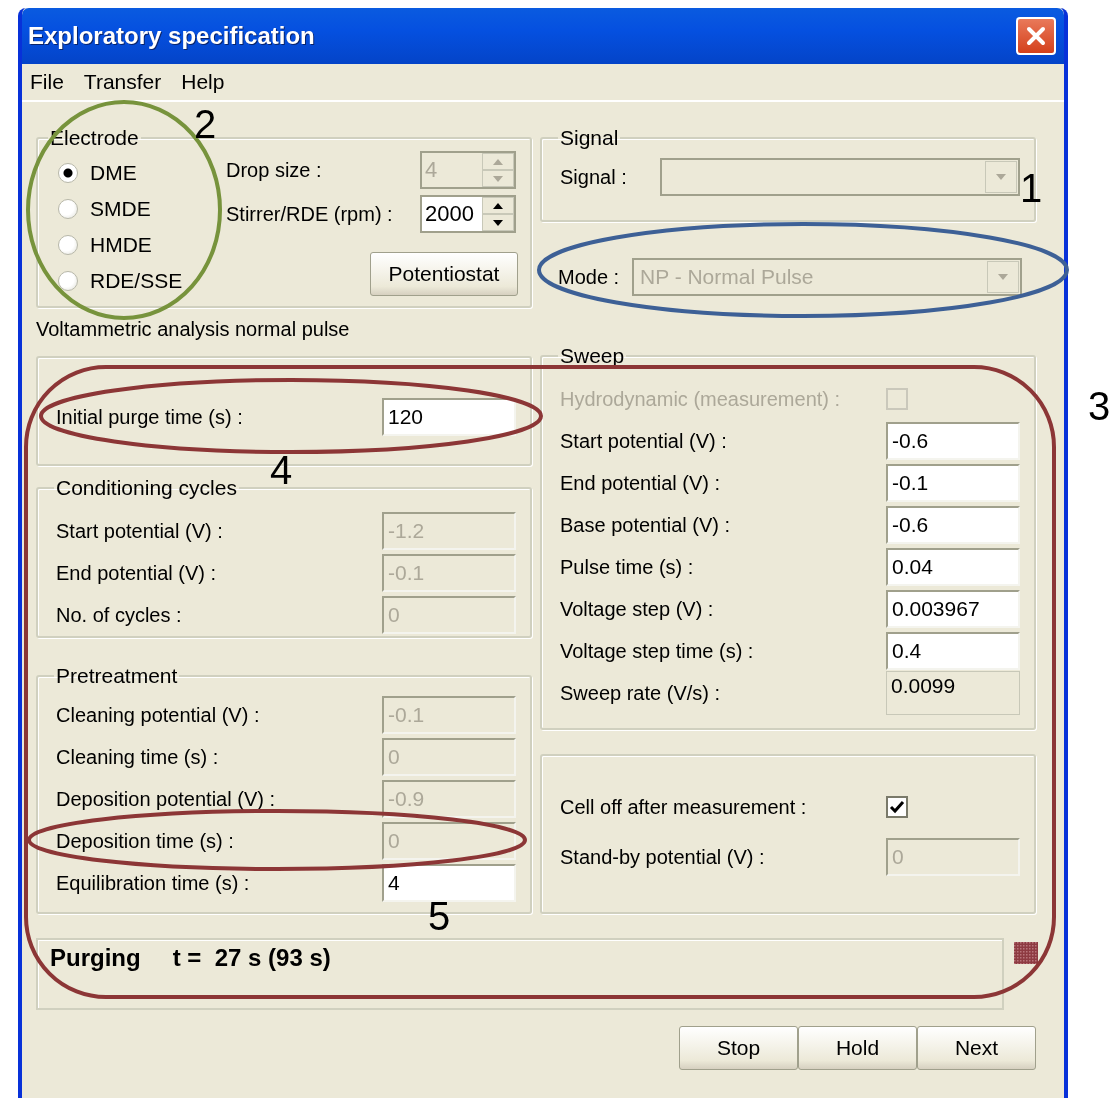  I want to click on annotation-number: 4, so click(281, 470).